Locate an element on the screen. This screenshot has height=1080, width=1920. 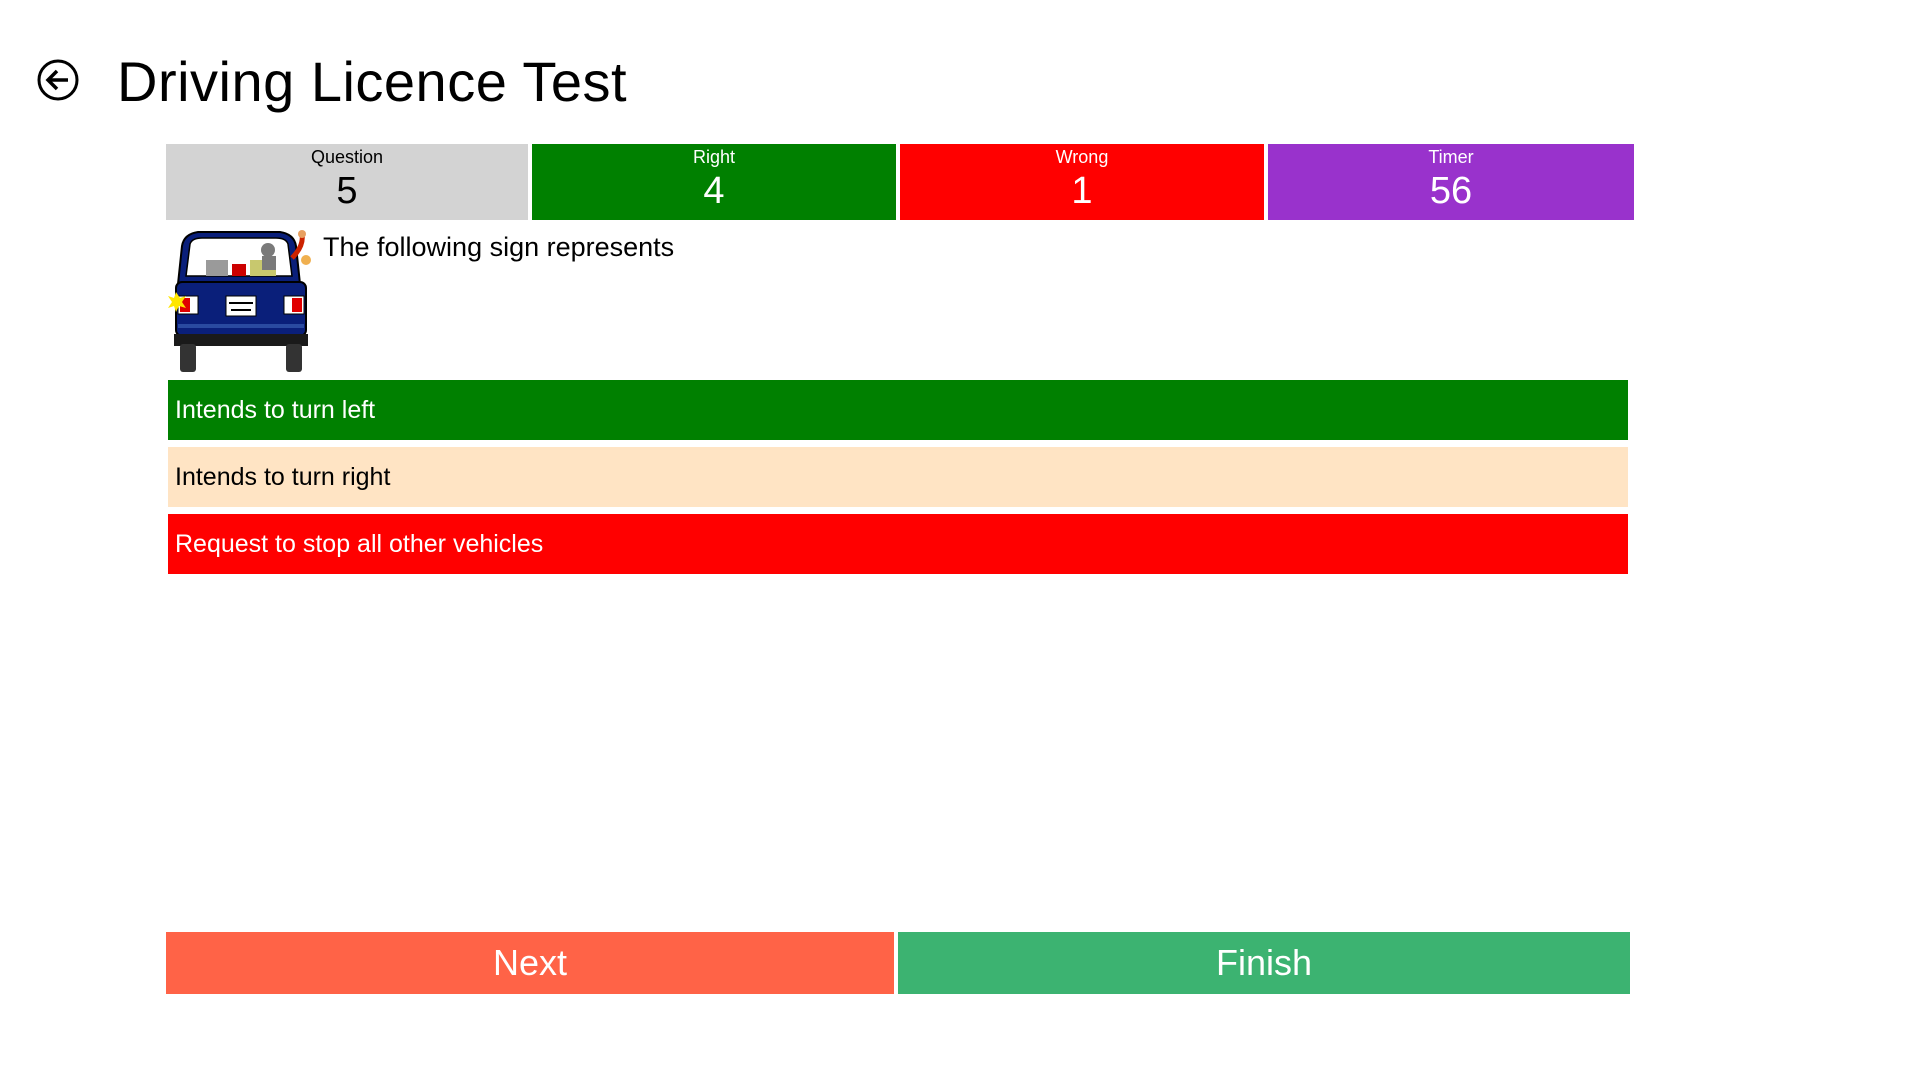
timer-label: Timer is located at coordinates (1451, 157).